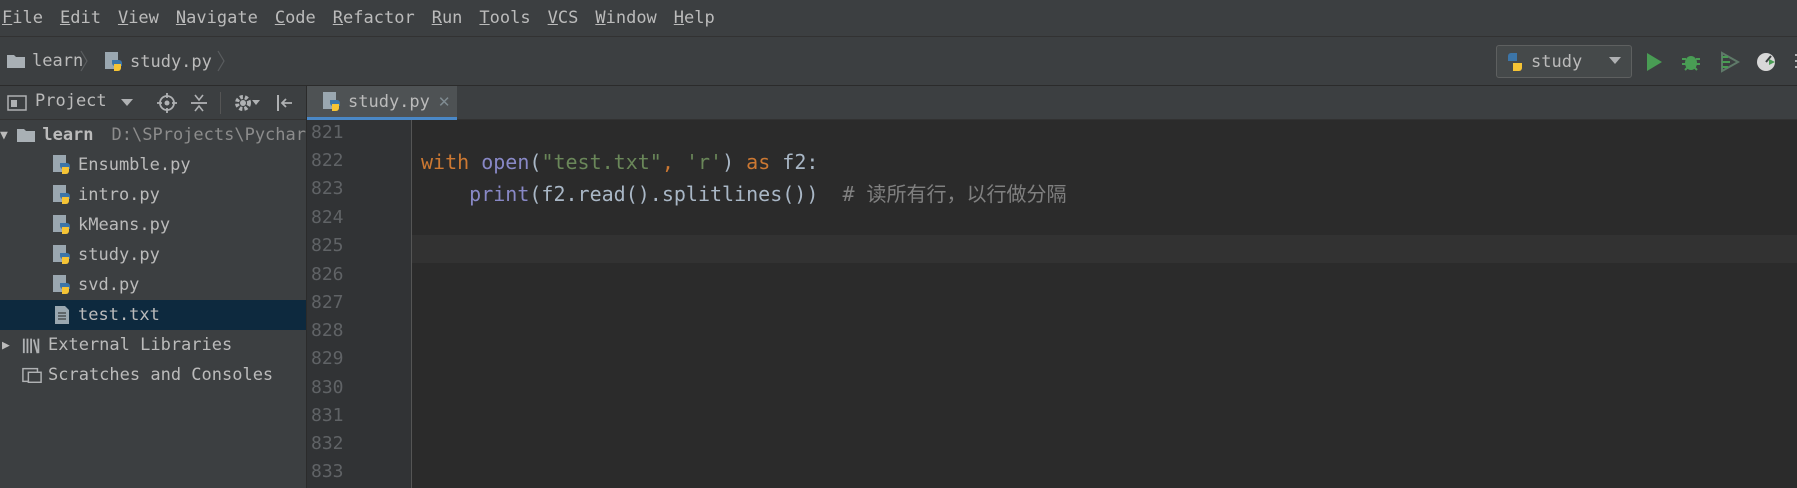 The height and width of the screenshot is (488, 1797). Describe the element at coordinates (4, 135) in the screenshot. I see `expanded-arrow-icon: ▼` at that location.